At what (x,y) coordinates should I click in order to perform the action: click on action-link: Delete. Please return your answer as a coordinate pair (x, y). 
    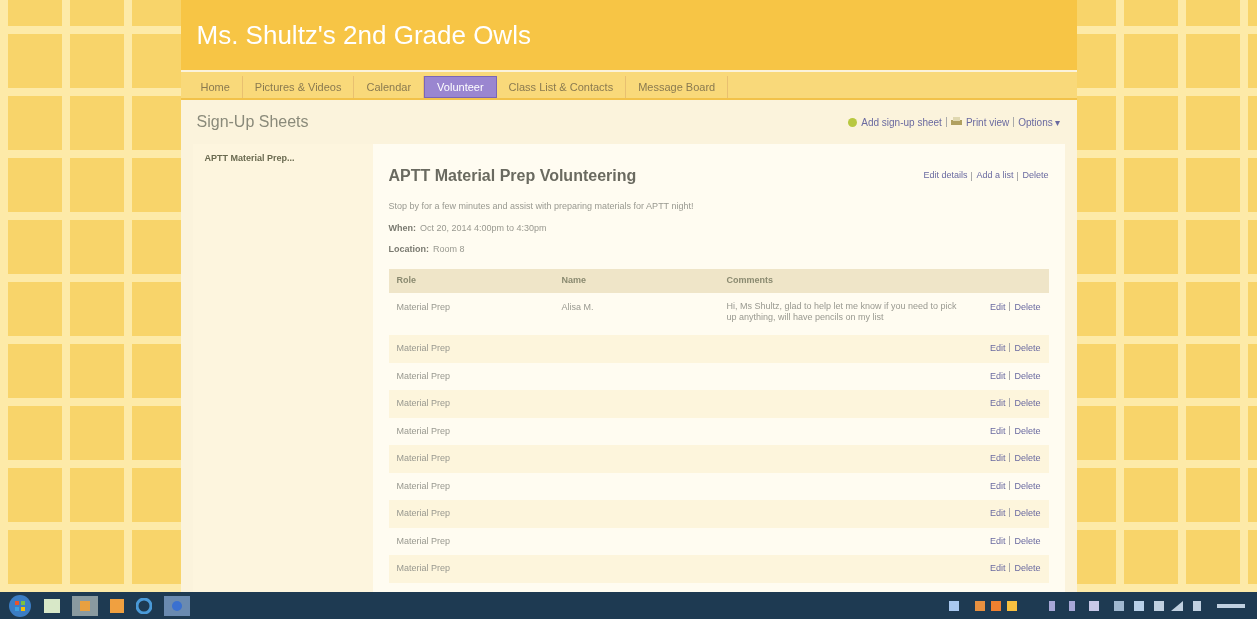
    Looking at the image, I should click on (1035, 176).